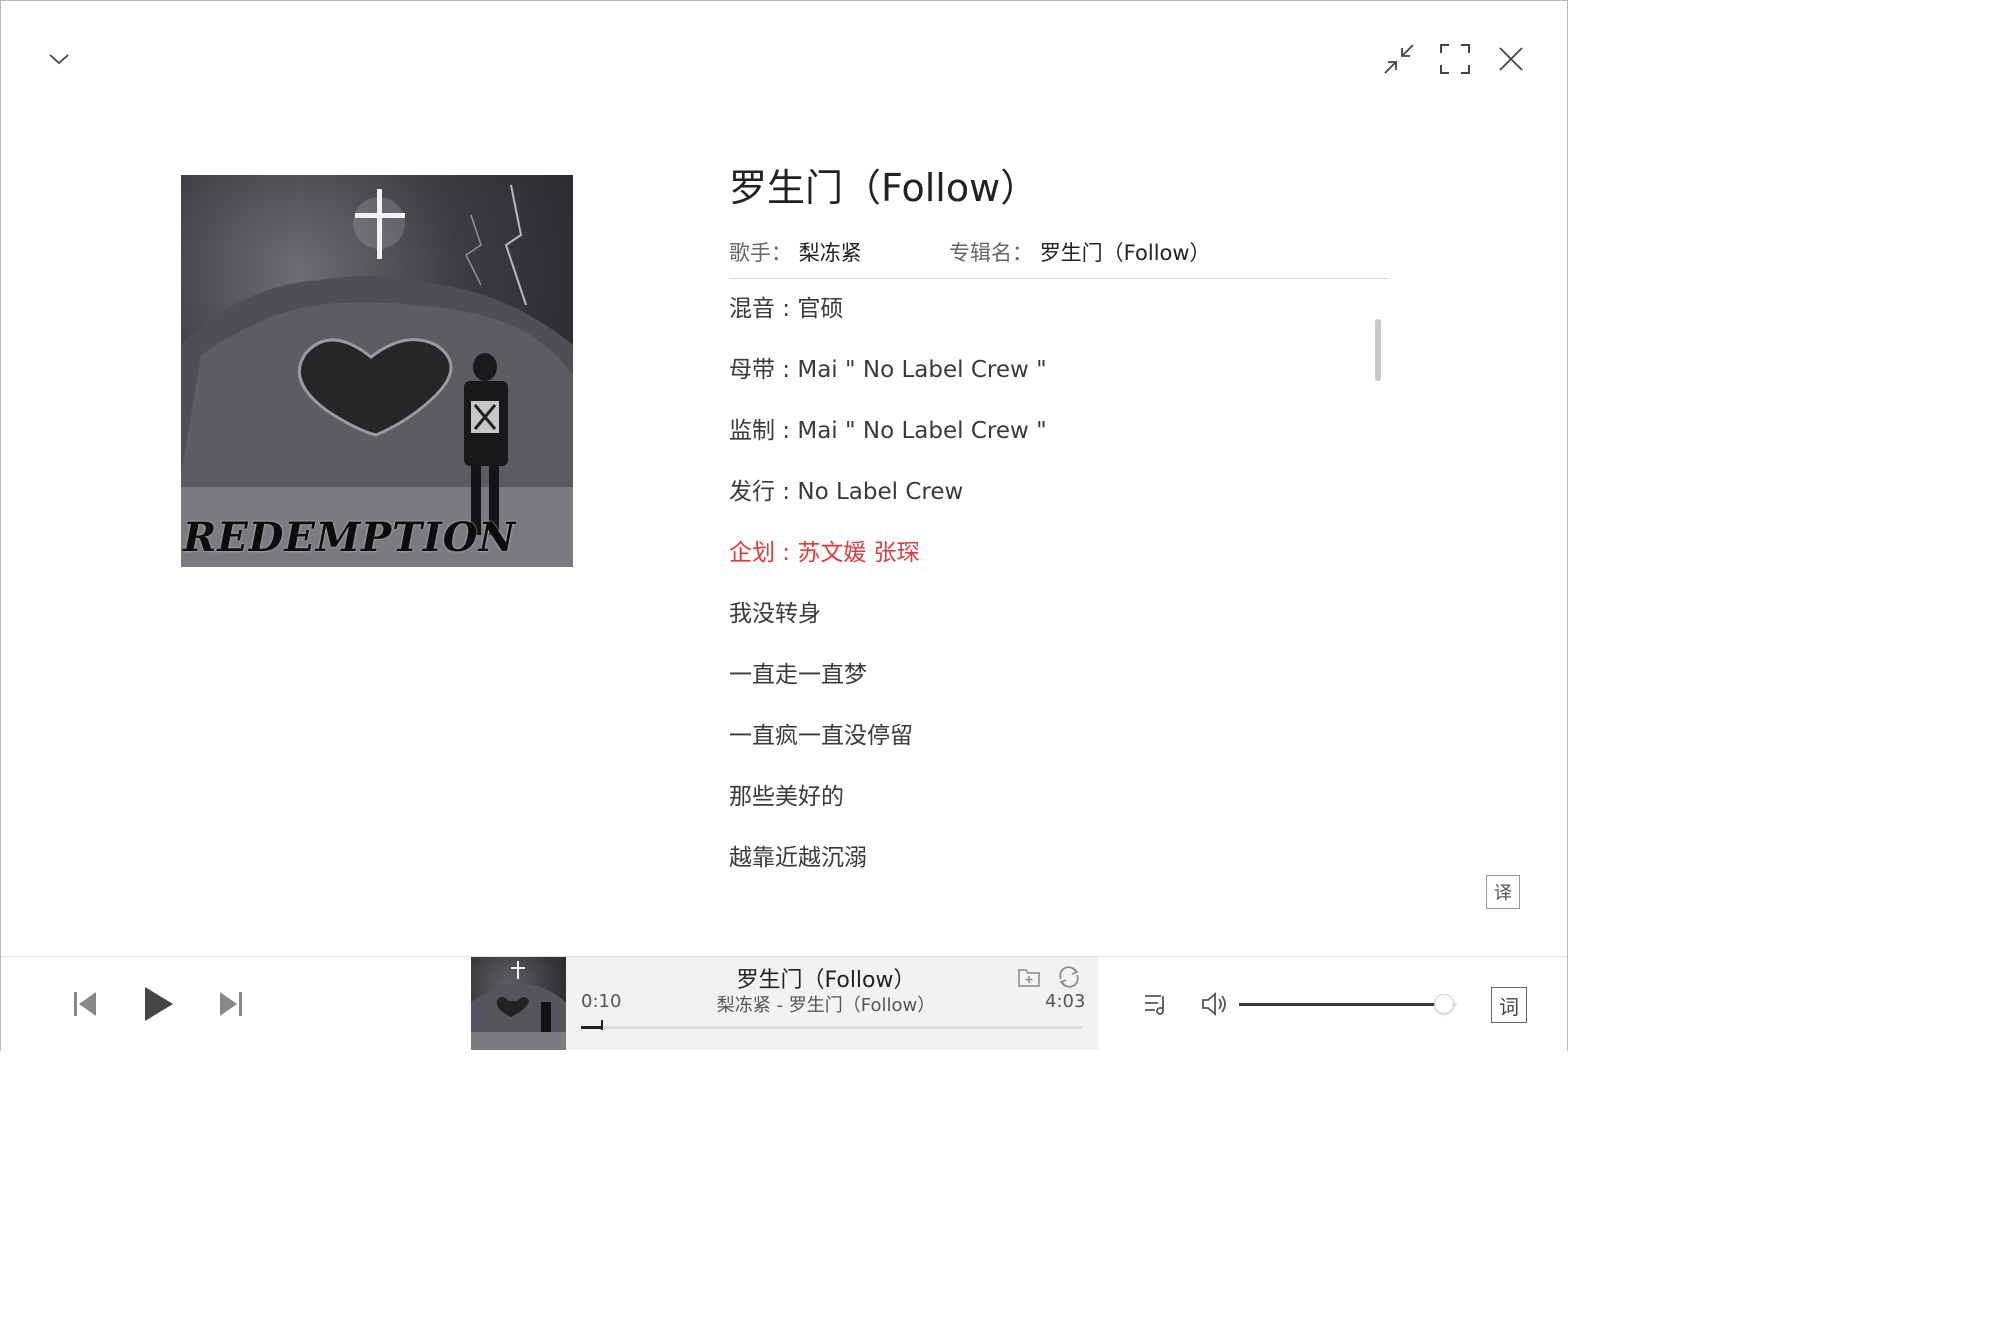  Describe the element at coordinates (59, 59) in the screenshot. I see `chevron-down-icon` at that location.